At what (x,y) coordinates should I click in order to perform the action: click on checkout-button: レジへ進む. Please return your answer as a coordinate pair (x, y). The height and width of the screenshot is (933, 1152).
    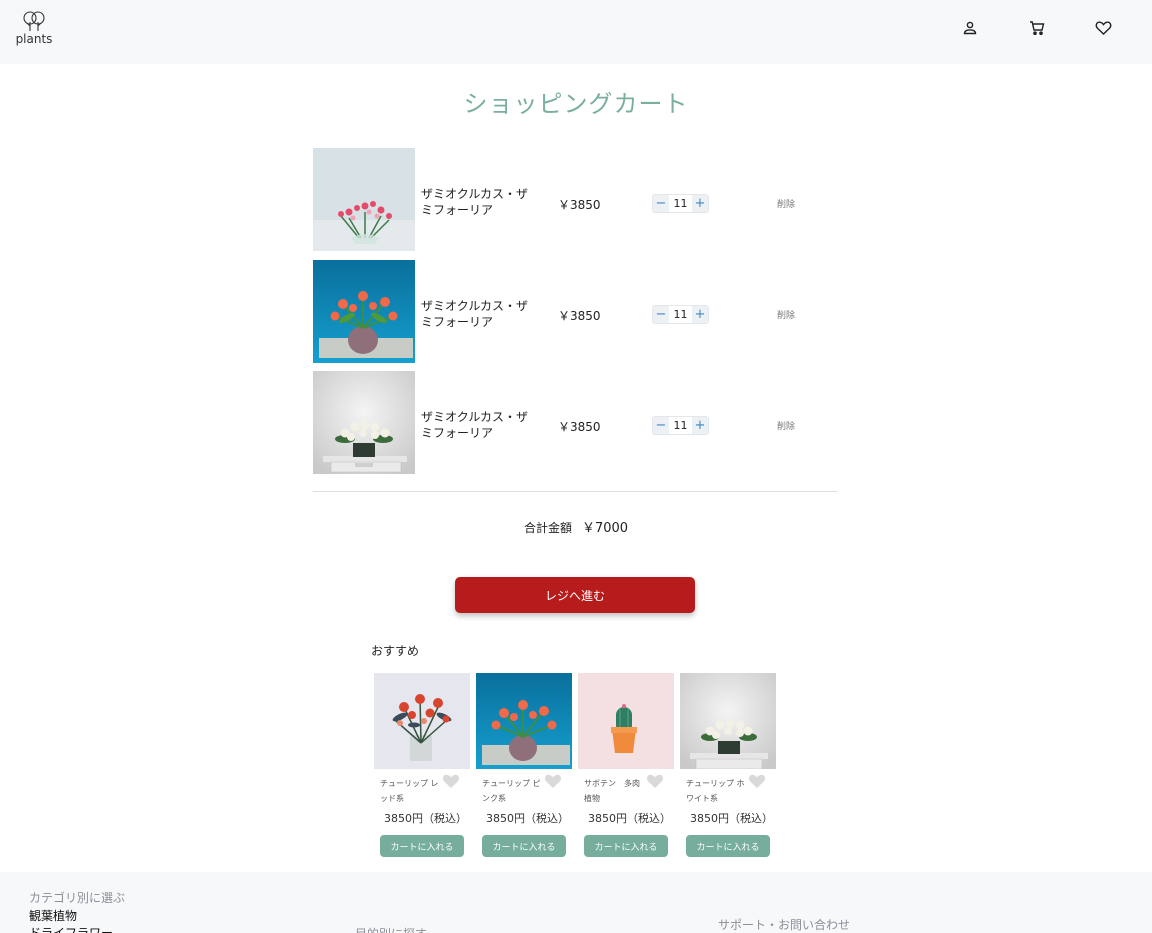
    Looking at the image, I should click on (575, 595).